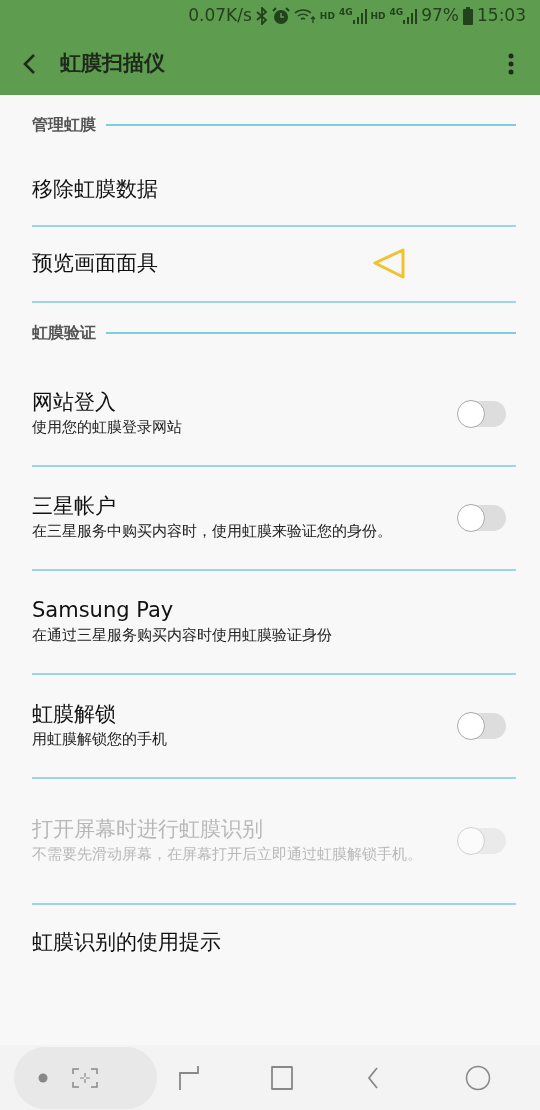 The width and height of the screenshot is (540, 1110). What do you see at coordinates (212, 531) in the screenshot?
I see `setting-description: 在三星服务中购买内容时，使用虹膜来验证您的身份。` at bounding box center [212, 531].